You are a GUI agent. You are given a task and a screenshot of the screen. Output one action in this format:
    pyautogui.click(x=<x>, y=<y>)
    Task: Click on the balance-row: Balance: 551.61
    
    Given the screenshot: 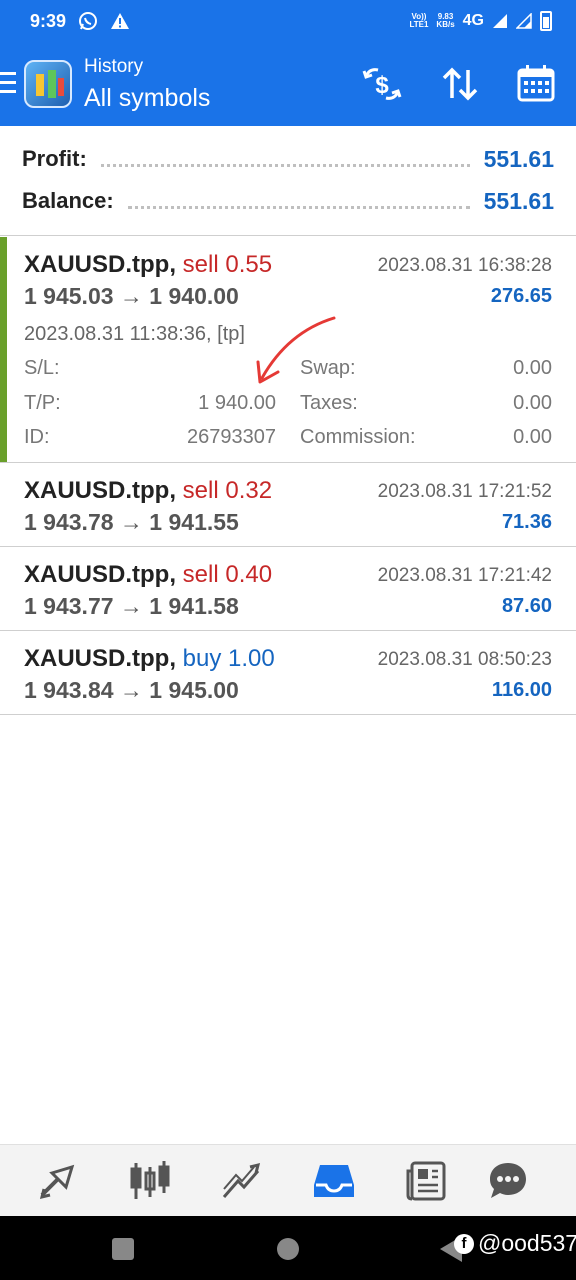 What is the action you would take?
    pyautogui.click(x=288, y=201)
    